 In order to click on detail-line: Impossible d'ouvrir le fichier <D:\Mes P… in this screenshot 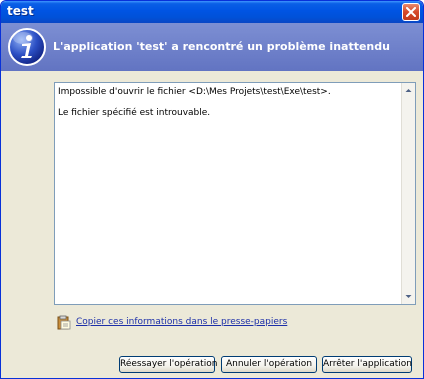, I will do `click(194, 92)`.